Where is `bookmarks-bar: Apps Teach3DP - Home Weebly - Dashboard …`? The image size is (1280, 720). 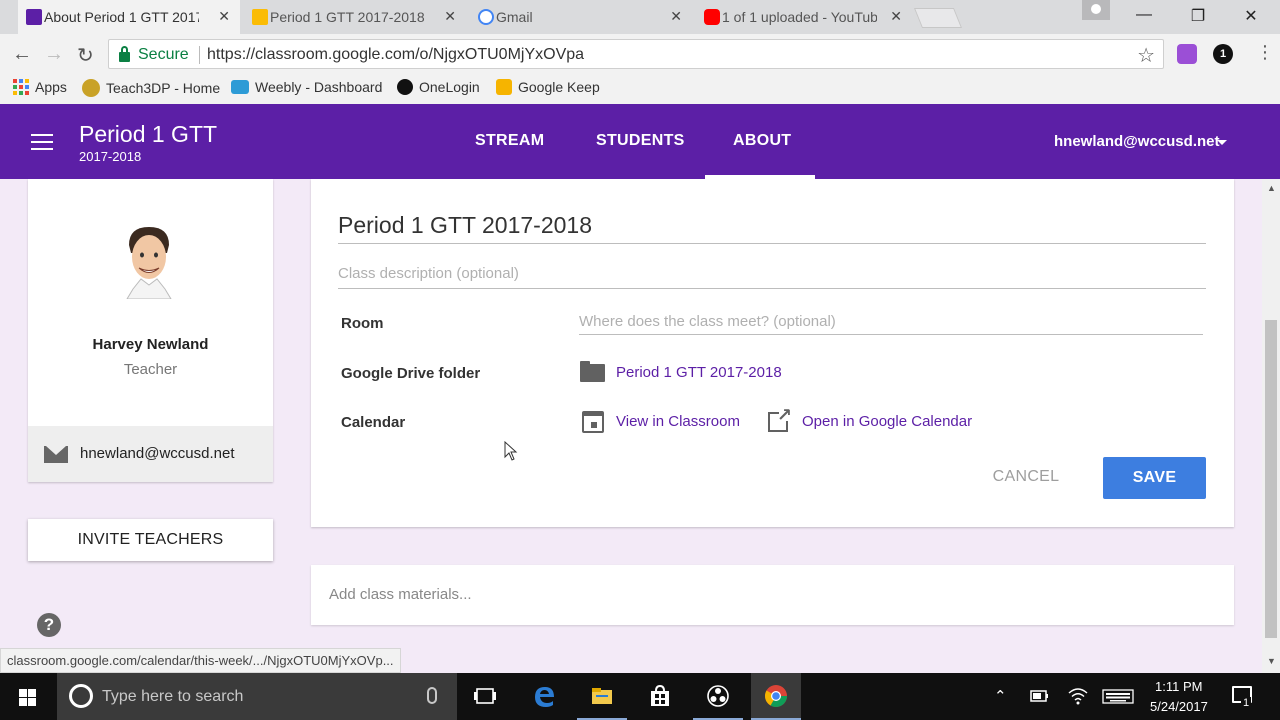
bookmarks-bar: Apps Teach3DP - Home Weebly - Dashboard … is located at coordinates (640, 89).